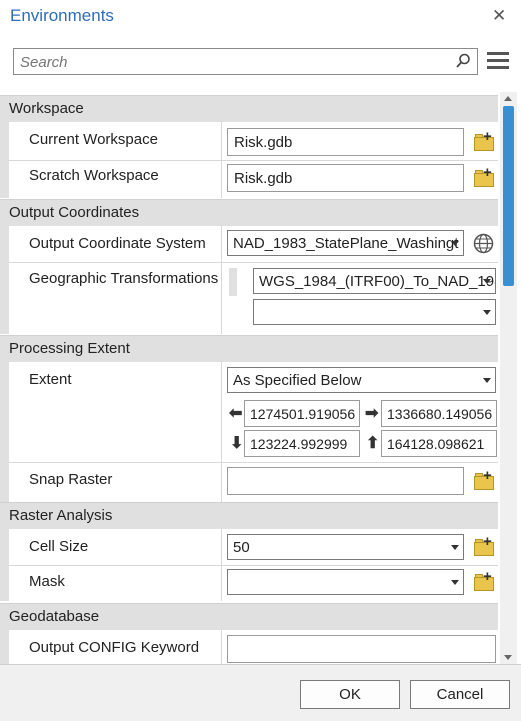  Describe the element at coordinates (237, 443) in the screenshot. I see `arrow-down-icon: ⬇` at that location.